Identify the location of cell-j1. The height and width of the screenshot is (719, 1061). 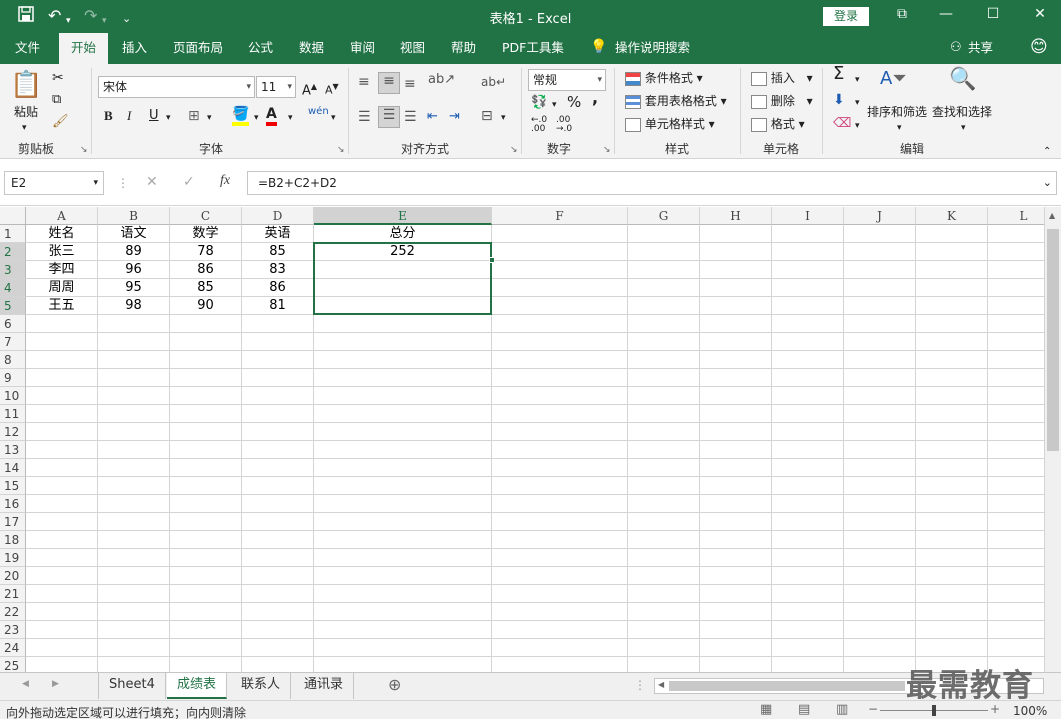
(880, 234).